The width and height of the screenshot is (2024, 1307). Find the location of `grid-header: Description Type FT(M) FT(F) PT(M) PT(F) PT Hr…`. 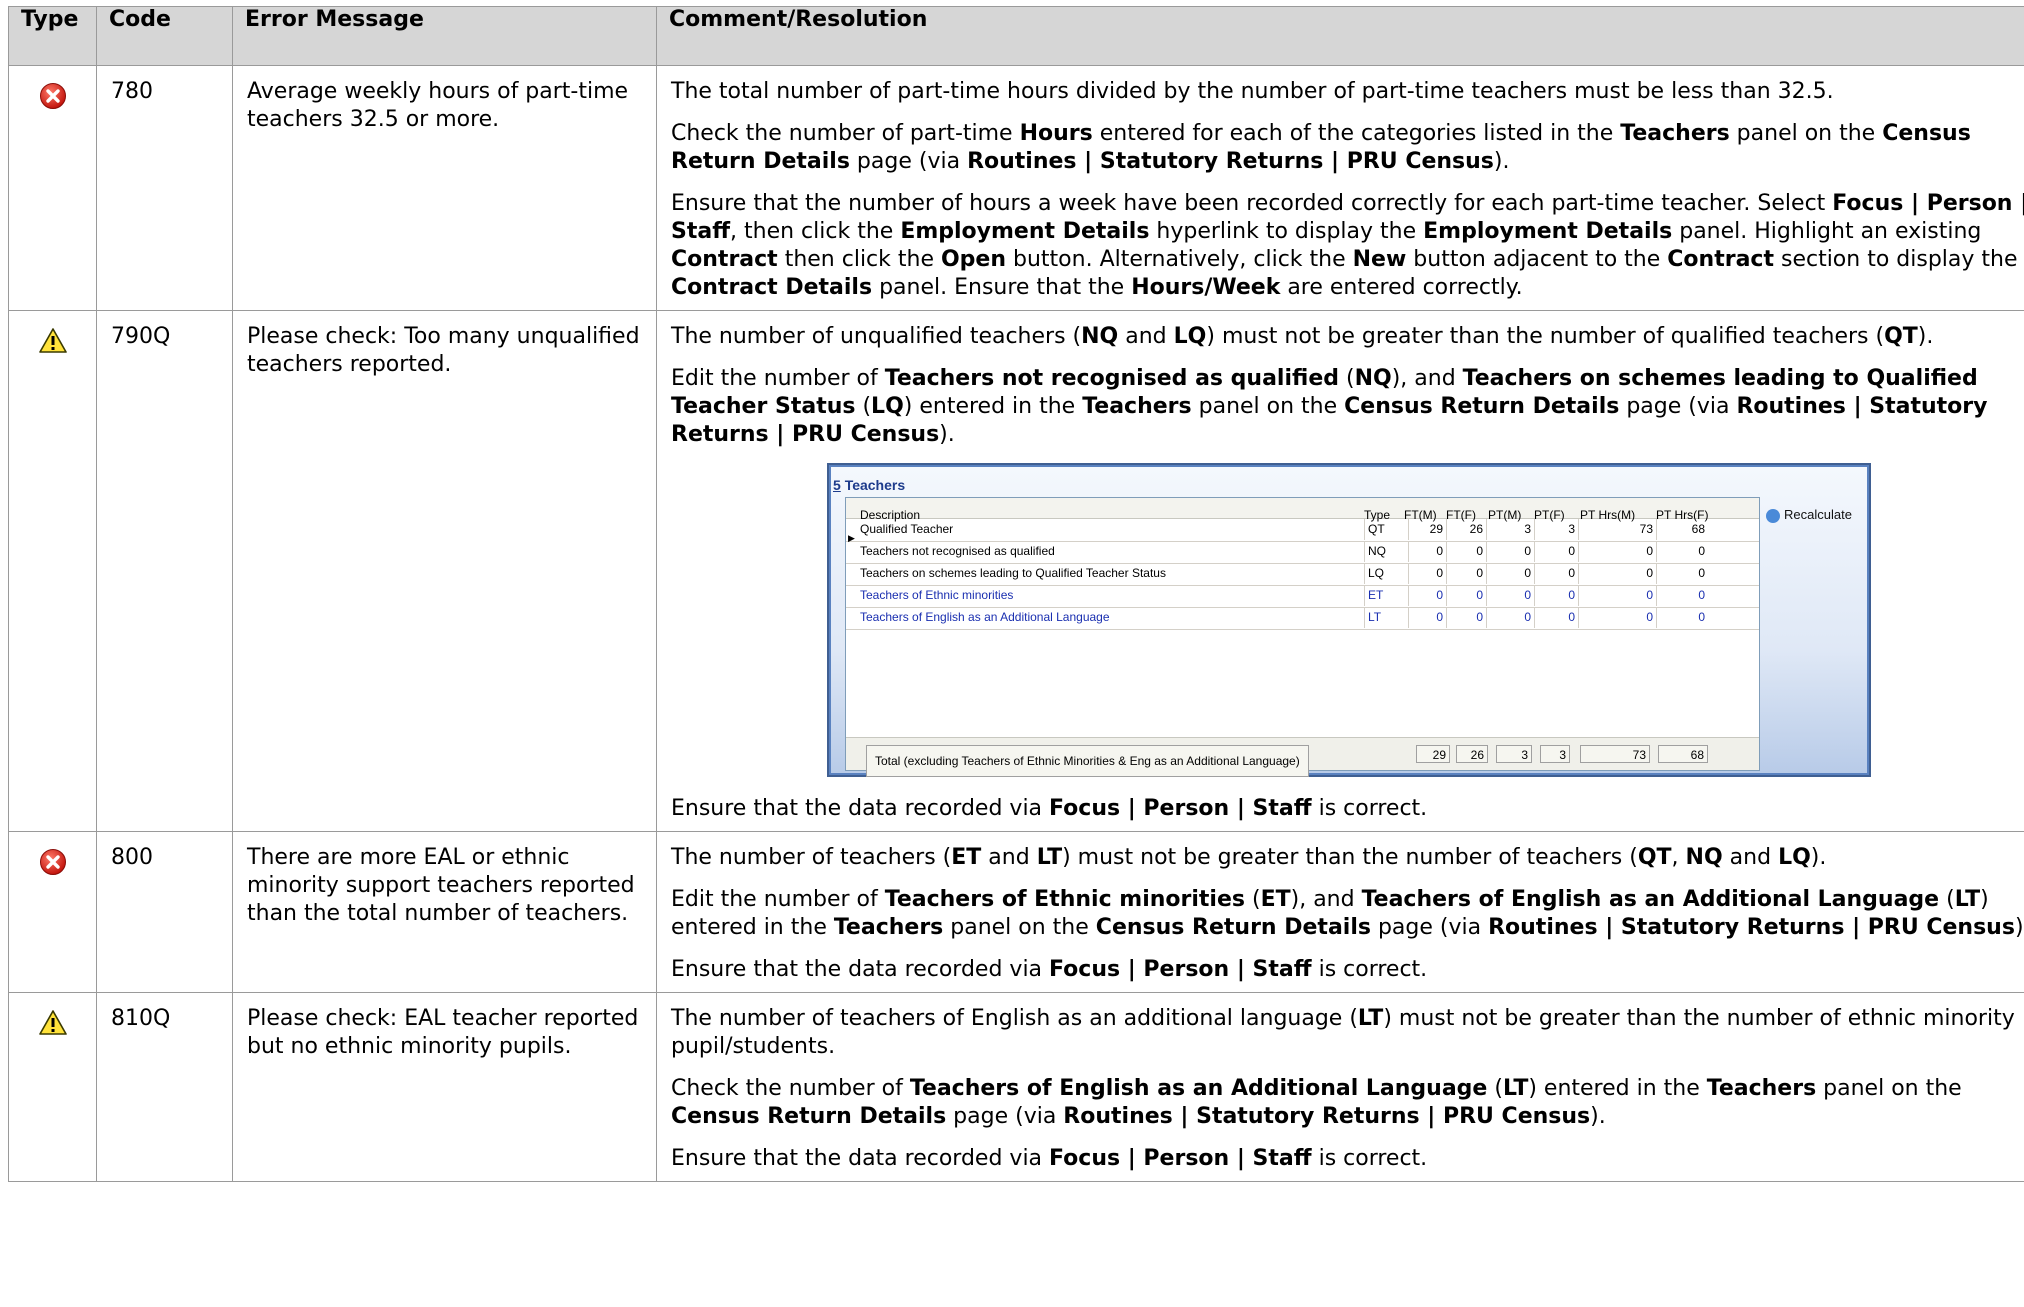

grid-header: Description Type FT(M) FT(F) PT(M) PT(F) PT Hr… is located at coordinates (1302, 510).